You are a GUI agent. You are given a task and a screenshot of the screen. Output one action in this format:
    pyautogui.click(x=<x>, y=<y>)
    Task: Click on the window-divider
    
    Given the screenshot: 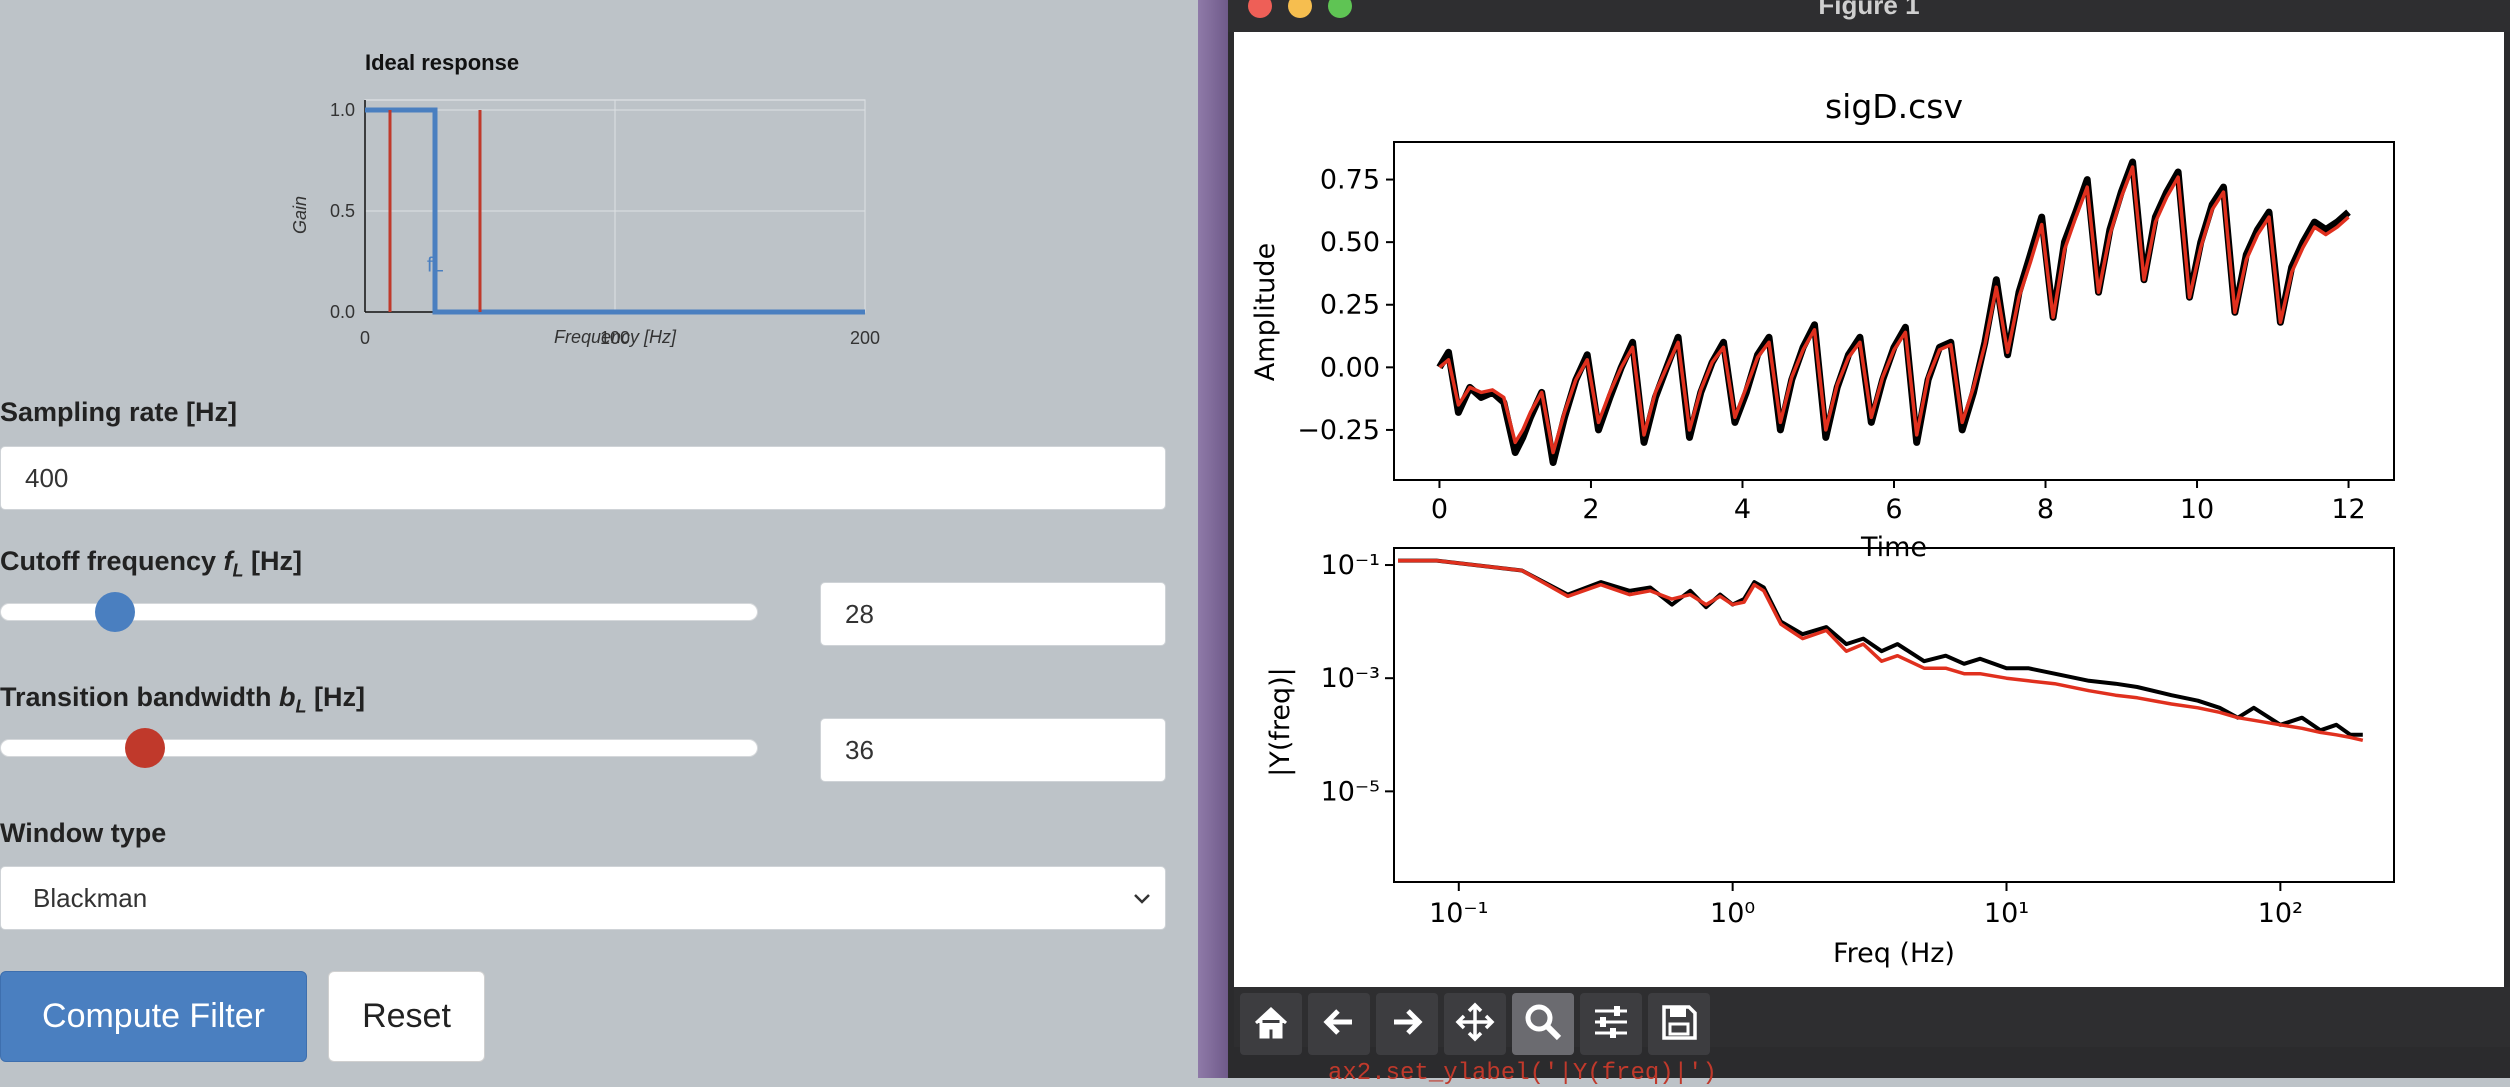 What is the action you would take?
    pyautogui.click(x=1213, y=539)
    